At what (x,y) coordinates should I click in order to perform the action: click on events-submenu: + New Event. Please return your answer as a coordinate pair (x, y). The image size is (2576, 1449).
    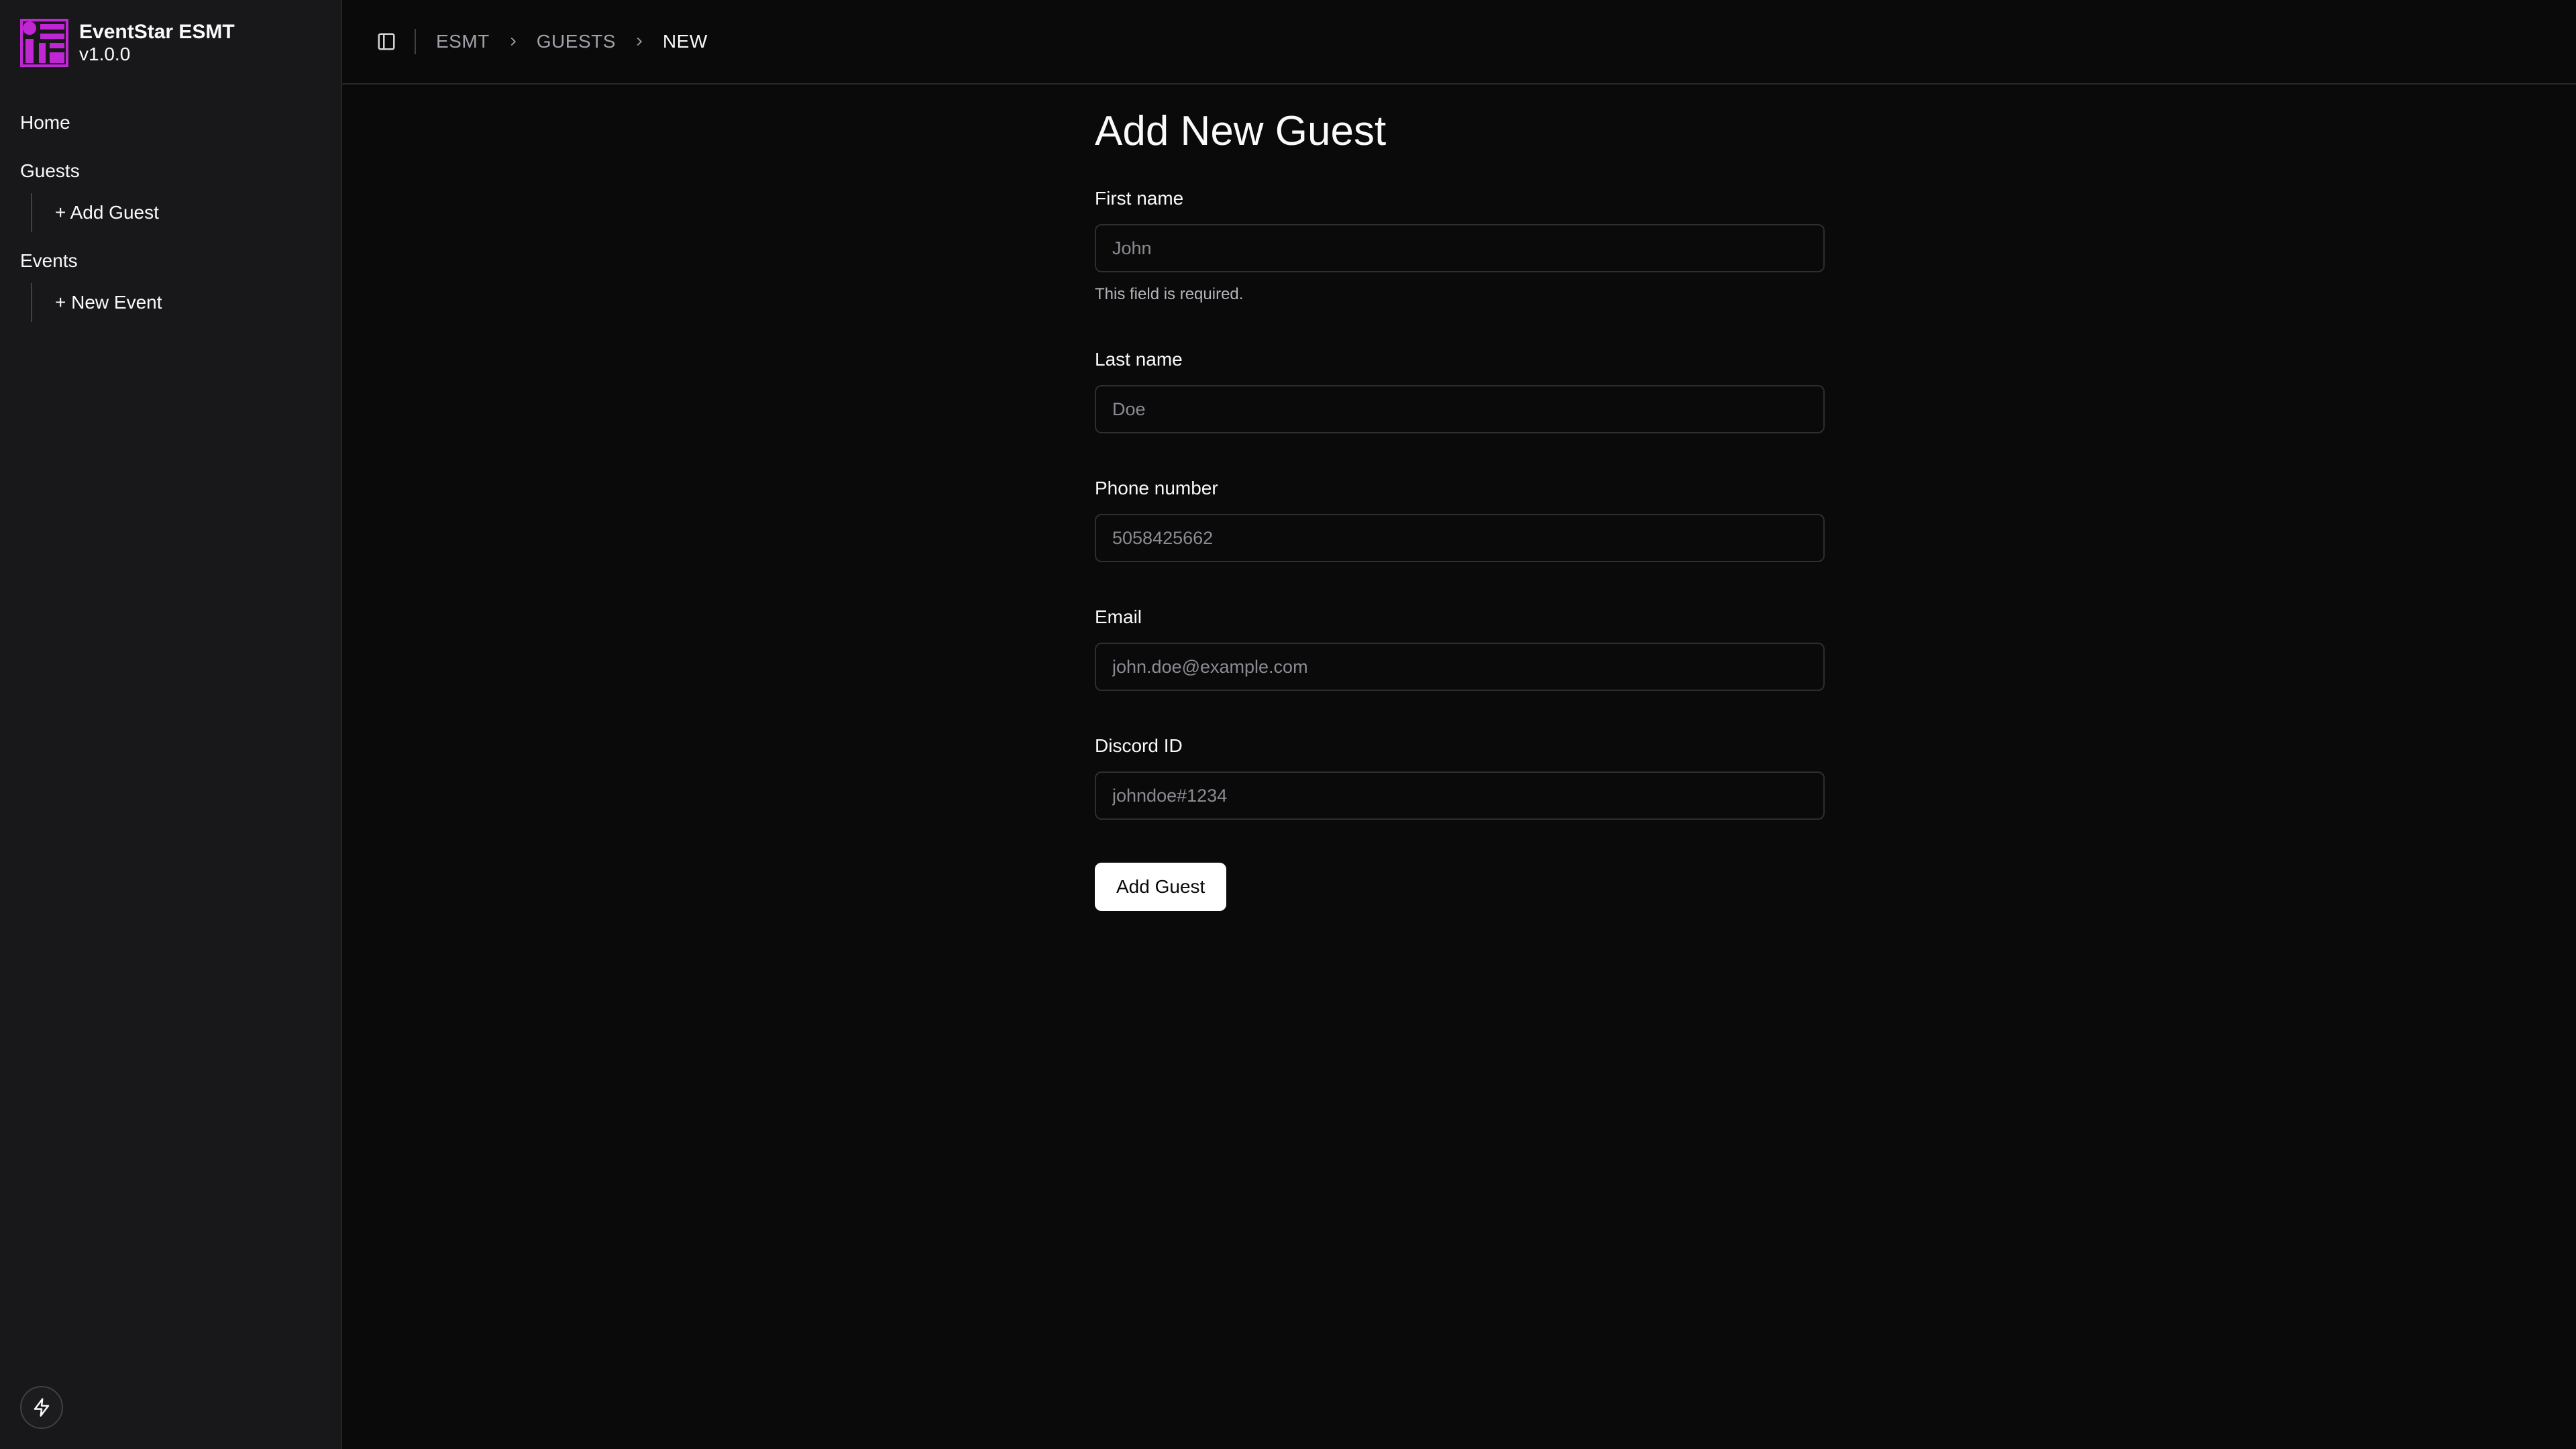
    Looking at the image, I should click on (186, 302).